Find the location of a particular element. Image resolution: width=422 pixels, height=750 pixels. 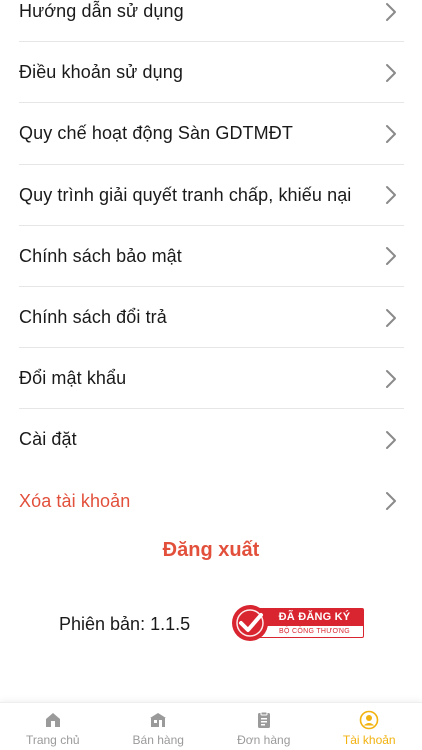

store-icon is located at coordinates (158, 720).